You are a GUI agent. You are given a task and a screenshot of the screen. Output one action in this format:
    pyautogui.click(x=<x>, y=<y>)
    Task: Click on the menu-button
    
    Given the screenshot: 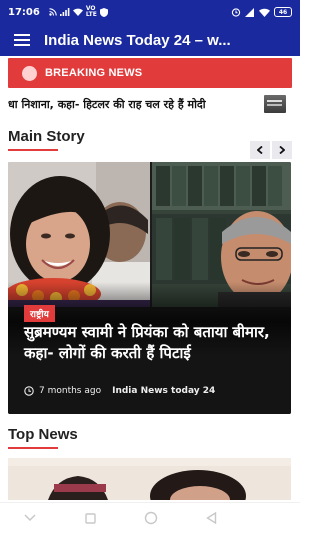 What is the action you would take?
    pyautogui.click(x=22, y=40)
    